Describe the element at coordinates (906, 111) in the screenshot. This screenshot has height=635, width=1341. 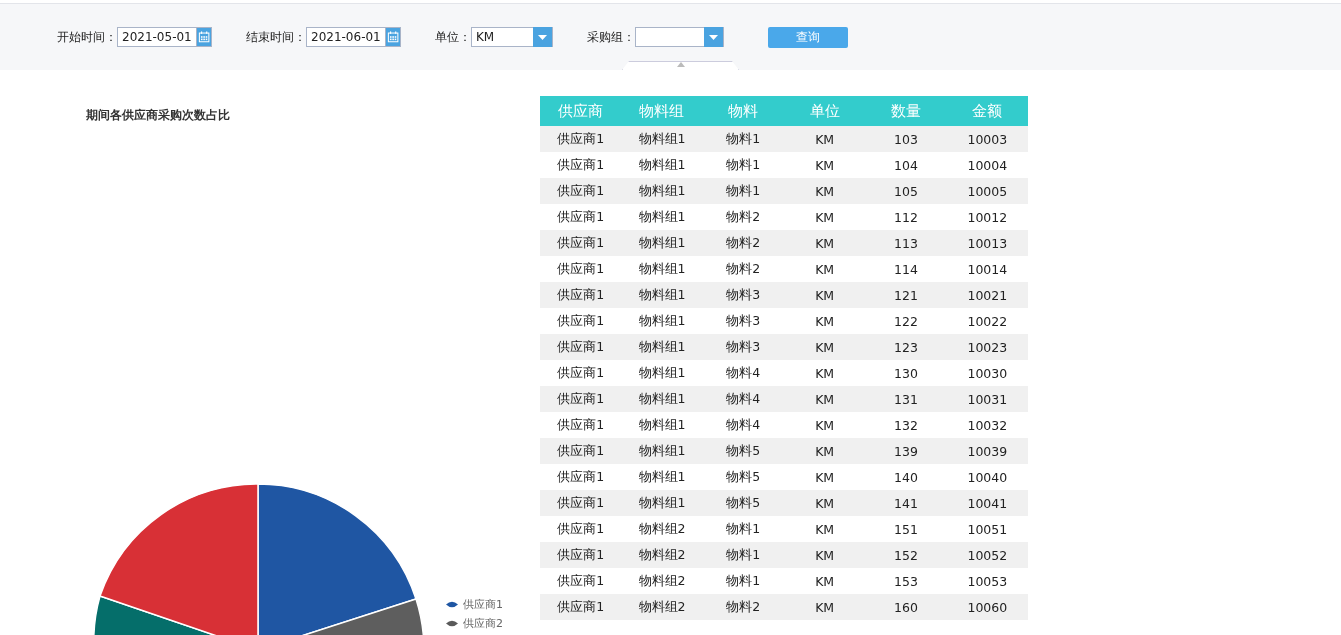
I see `column-header: 数量` at that location.